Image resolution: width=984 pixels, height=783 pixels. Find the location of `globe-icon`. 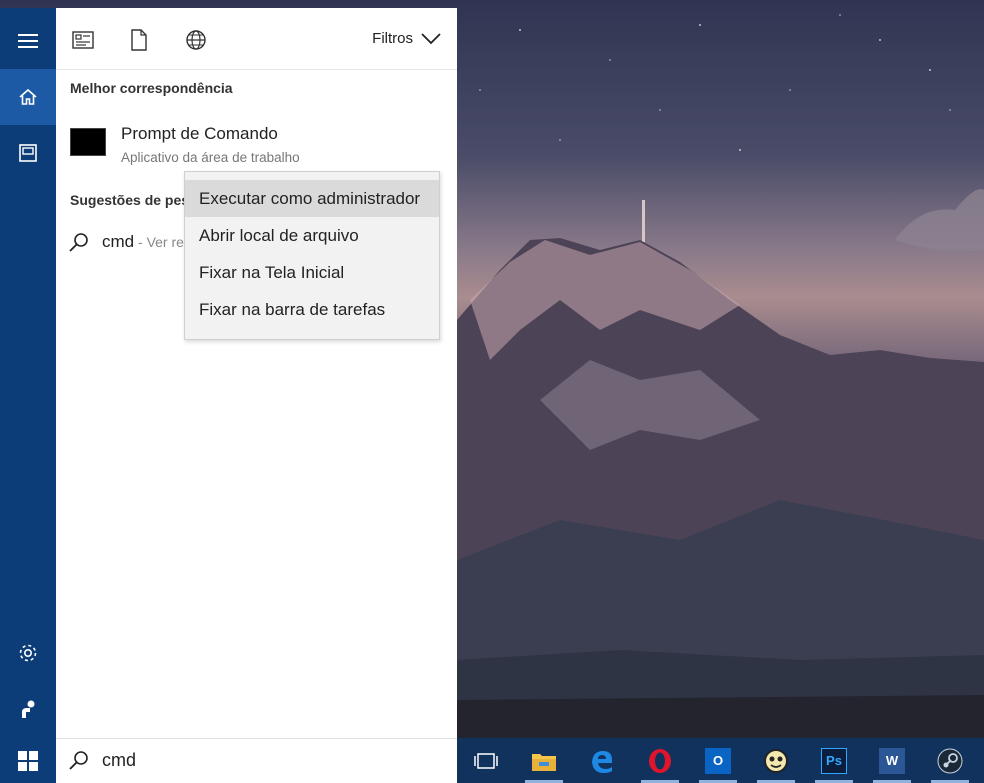

globe-icon is located at coordinates (196, 40).